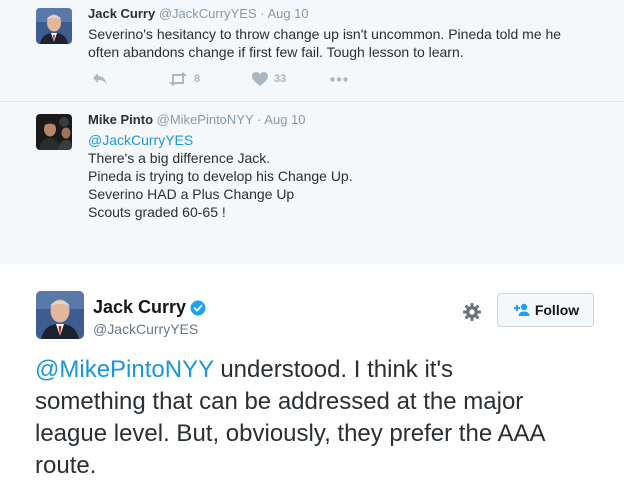 The height and width of the screenshot is (493, 624). What do you see at coordinates (269, 79) in the screenshot?
I see `like-button: 33` at bounding box center [269, 79].